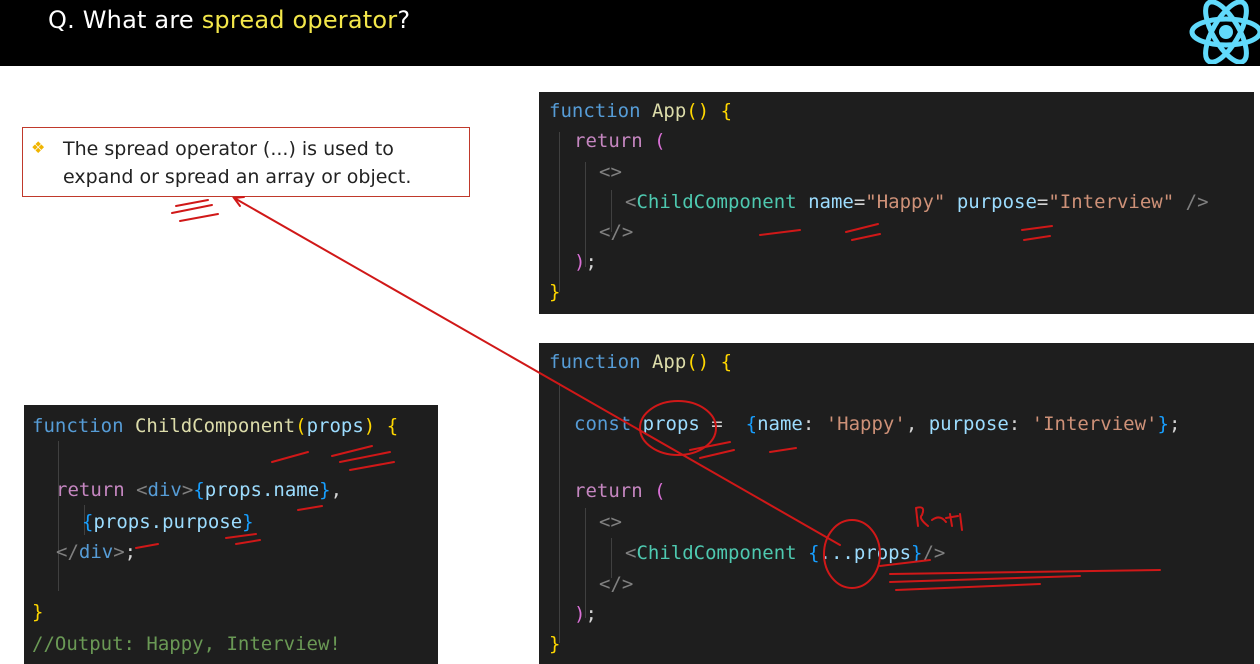 The height and width of the screenshot is (664, 1260). Describe the element at coordinates (785, 553) in the screenshot. I see `code-line: <ChildComponent {...props}/>` at that location.